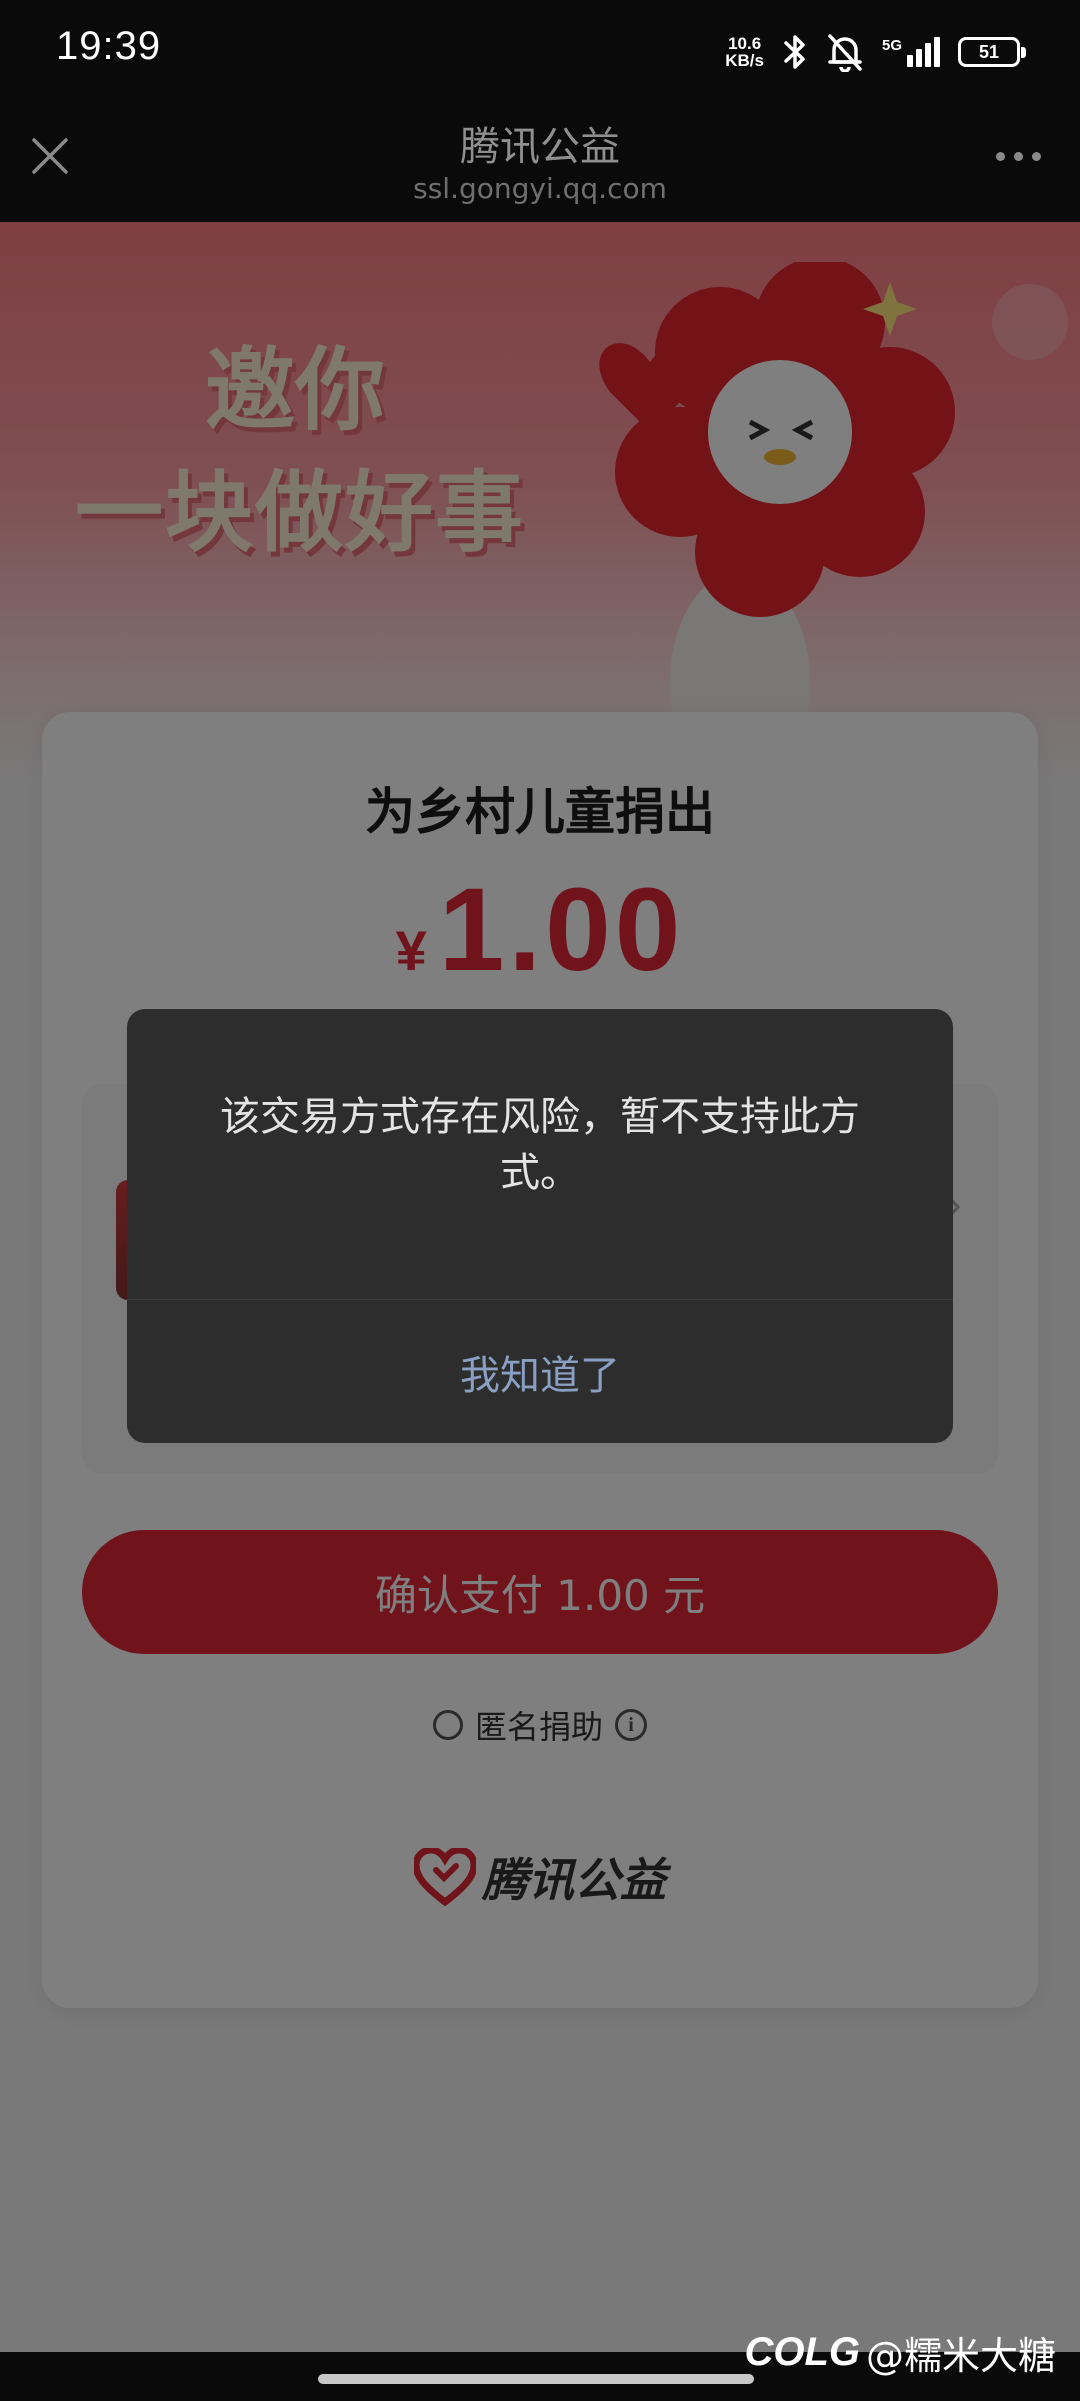 This screenshot has height=2401, width=1080. I want to click on network-type: 5G, so click(891, 45).